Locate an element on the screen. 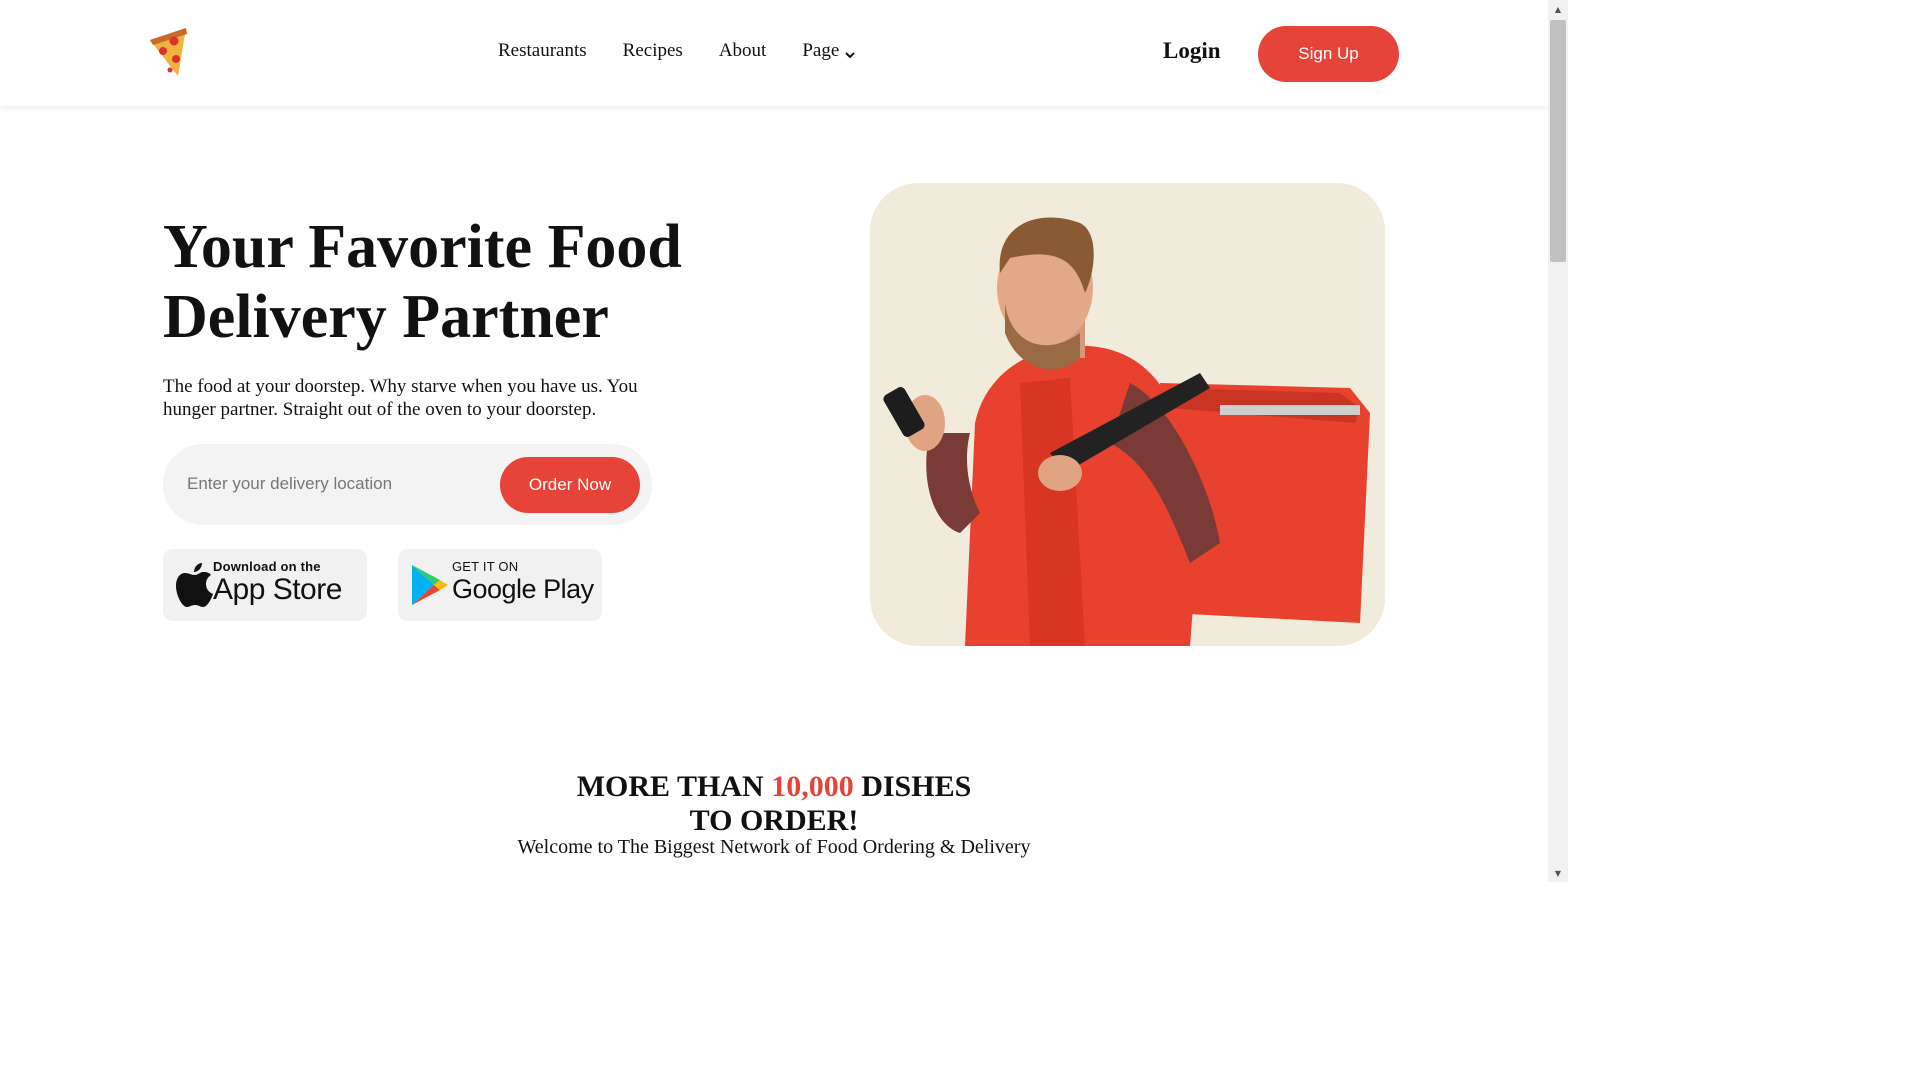 Image resolution: width=1920 pixels, height=1080 pixels. signup-button: Sign Up is located at coordinates (1328, 54).